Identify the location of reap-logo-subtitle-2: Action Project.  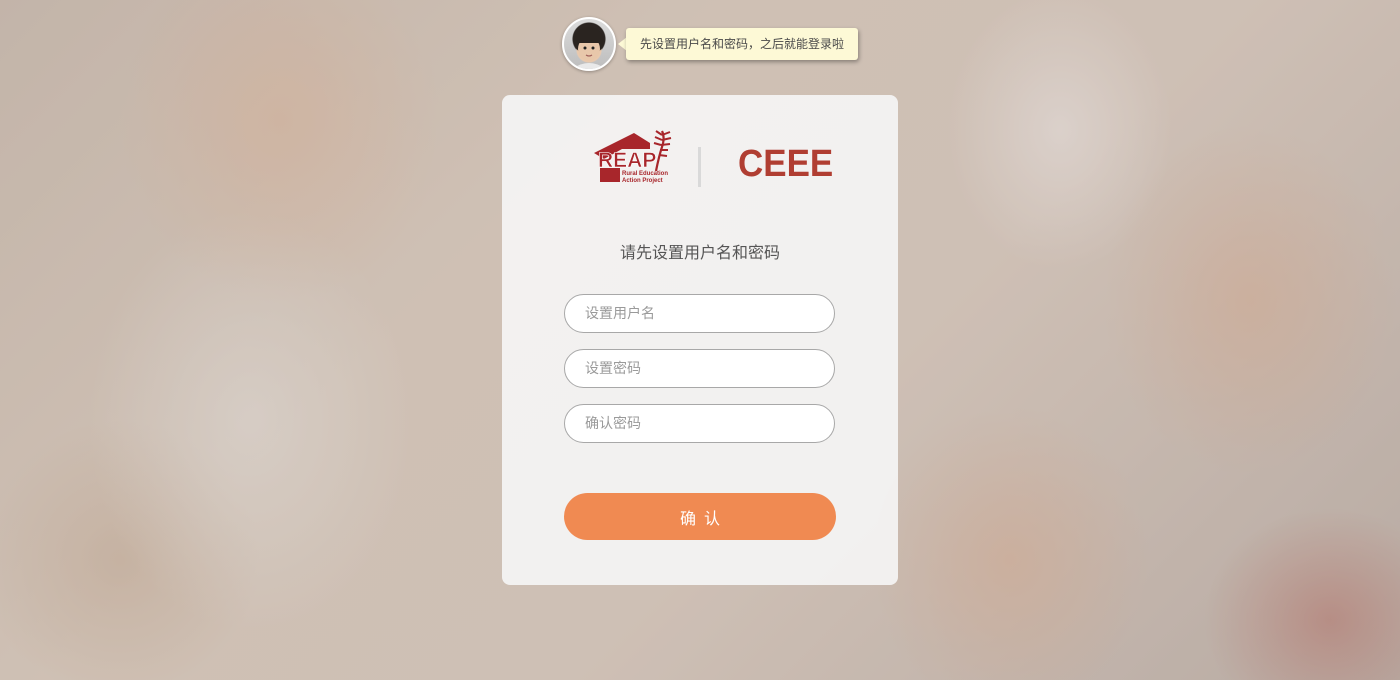
(642, 181).